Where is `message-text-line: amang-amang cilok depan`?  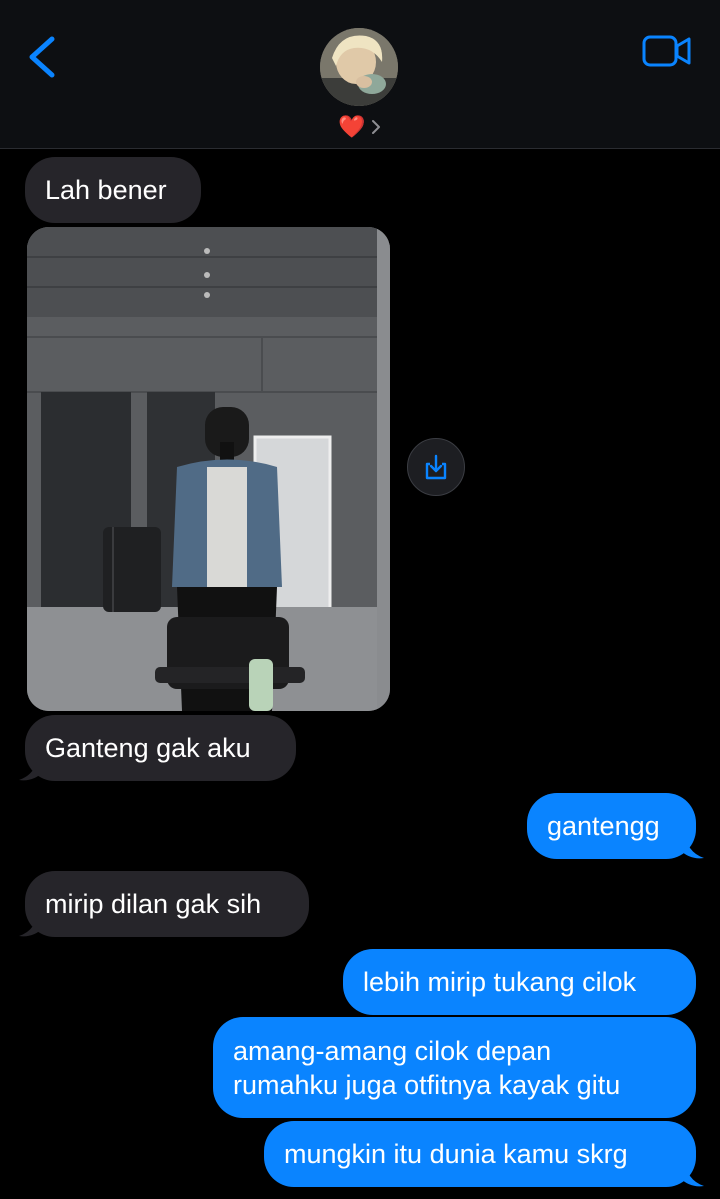
message-text-line: amang-amang cilok depan is located at coordinates (392, 1050).